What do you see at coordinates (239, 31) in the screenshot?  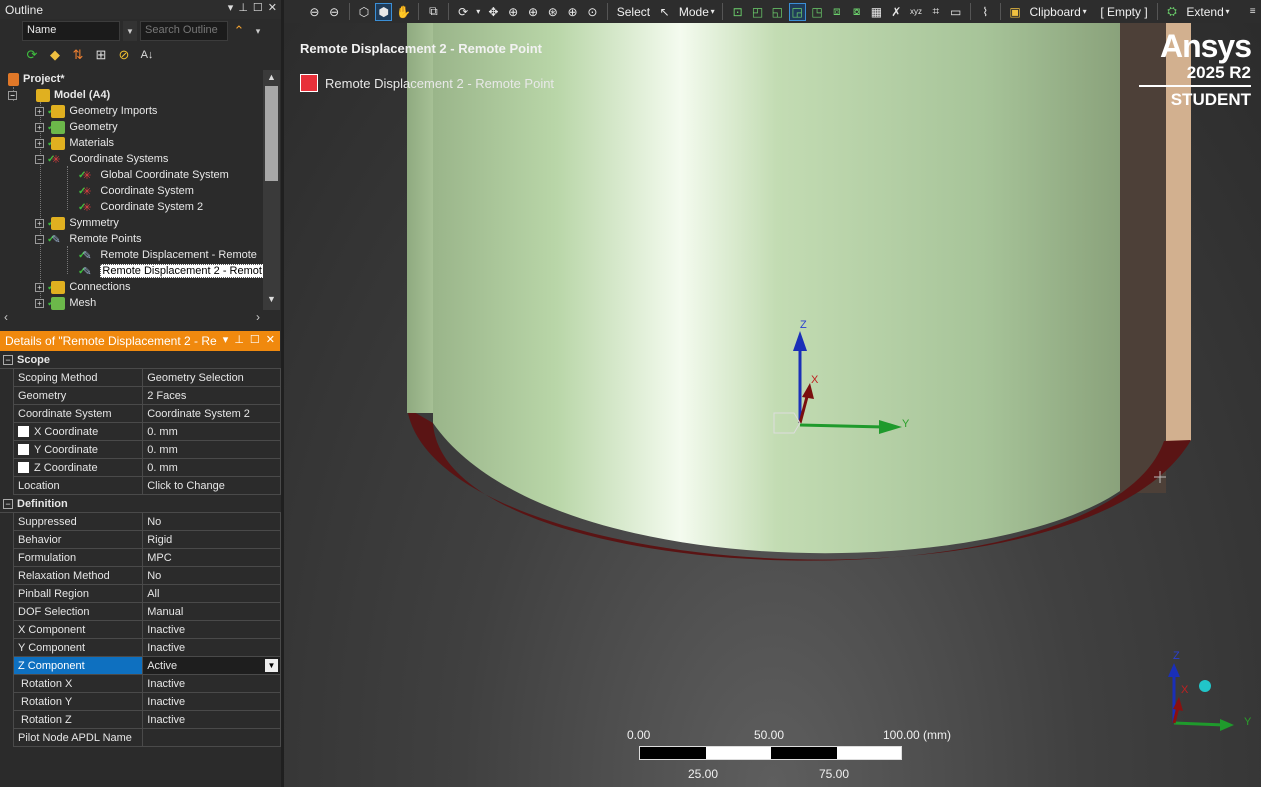 I see `collapse-up-icon: ⌃` at bounding box center [239, 31].